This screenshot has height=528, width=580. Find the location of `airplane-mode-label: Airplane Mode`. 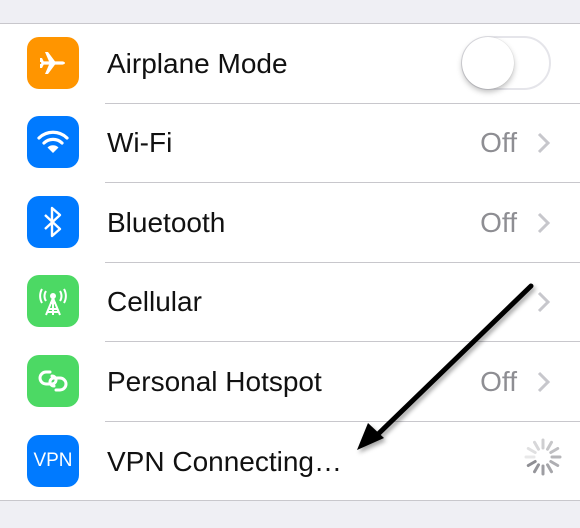

airplane-mode-label: Airplane Mode is located at coordinates (197, 63).